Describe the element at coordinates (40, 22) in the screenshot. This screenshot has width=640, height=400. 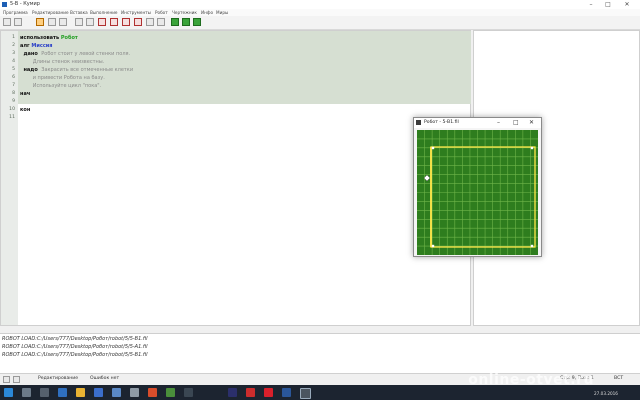
I see `open-icon` at that location.